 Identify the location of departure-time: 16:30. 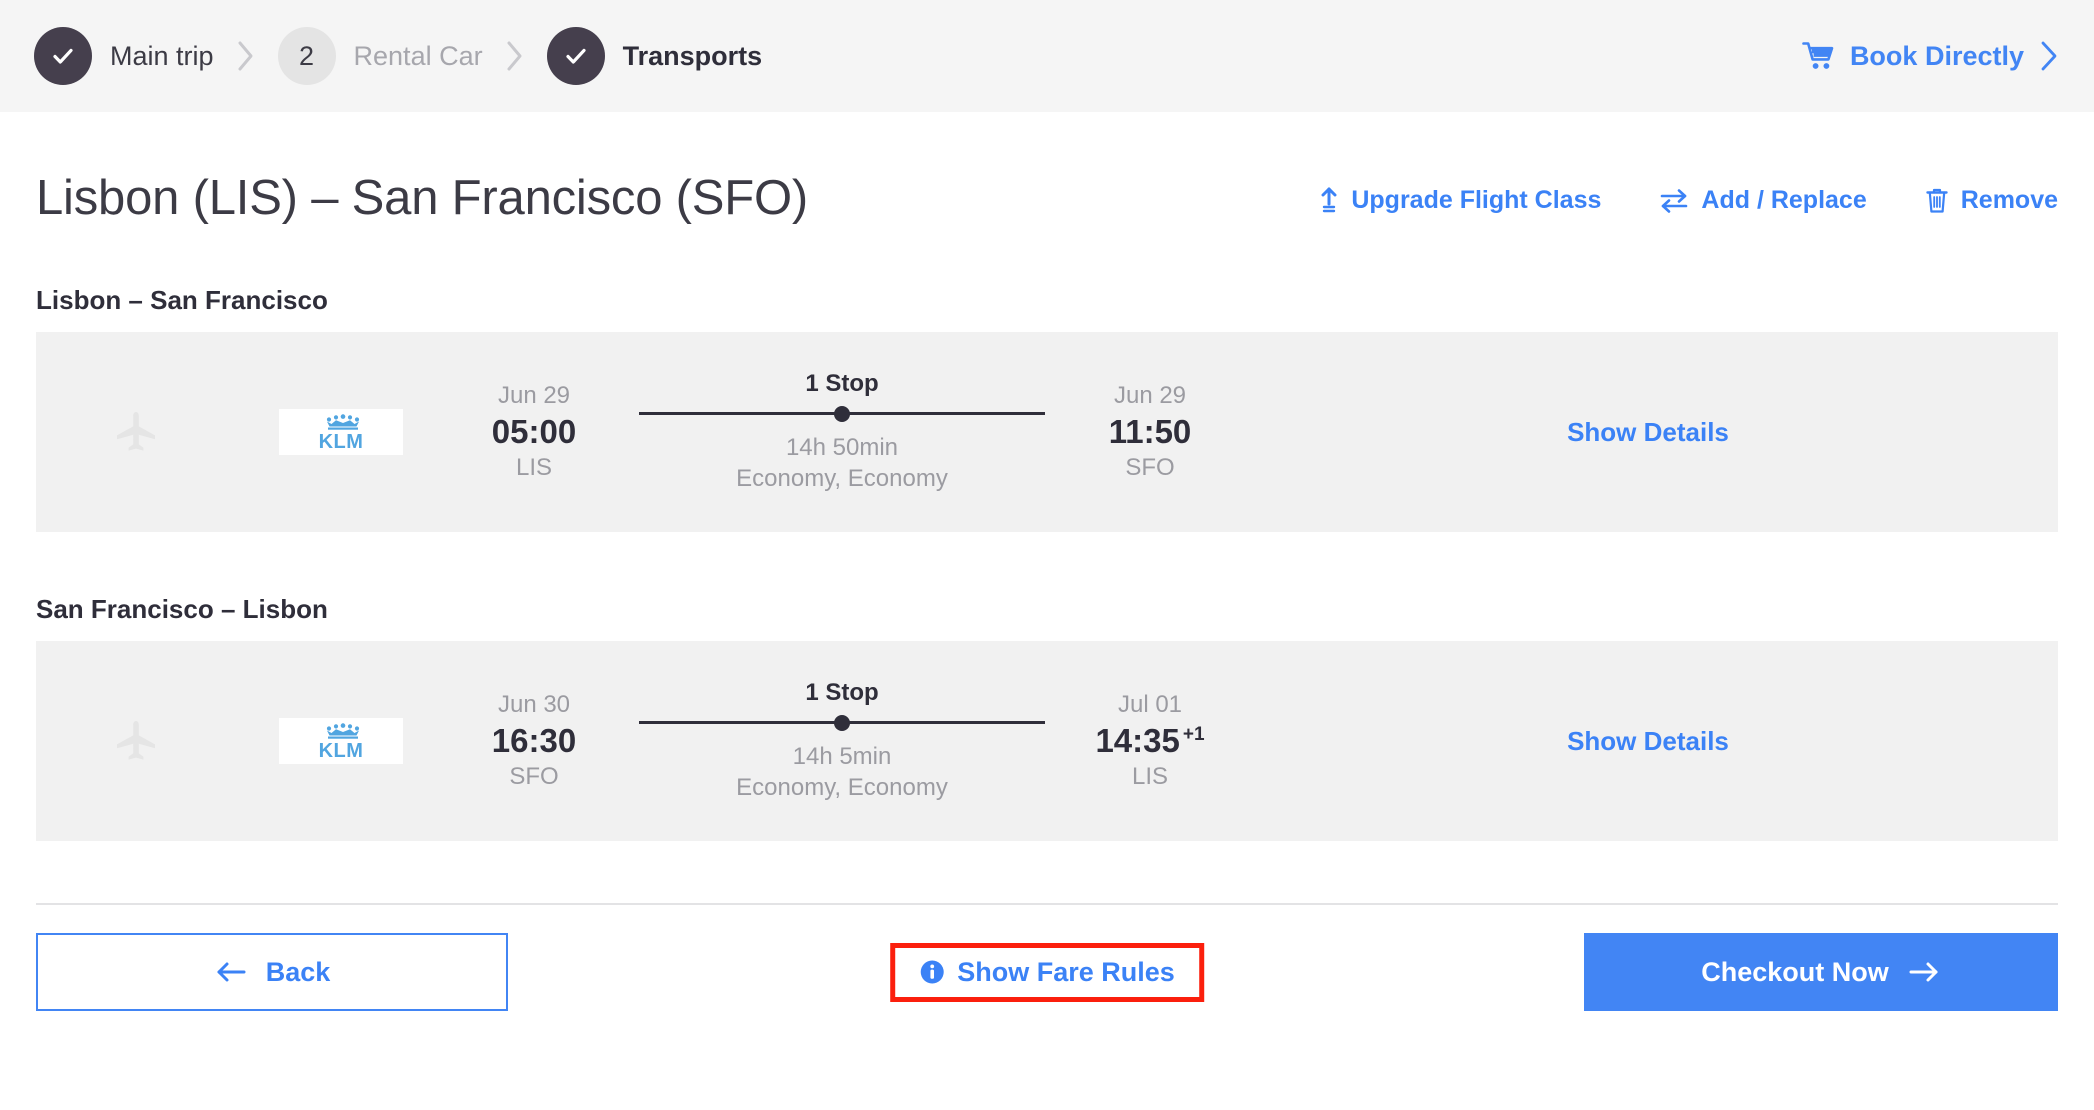
(534, 740).